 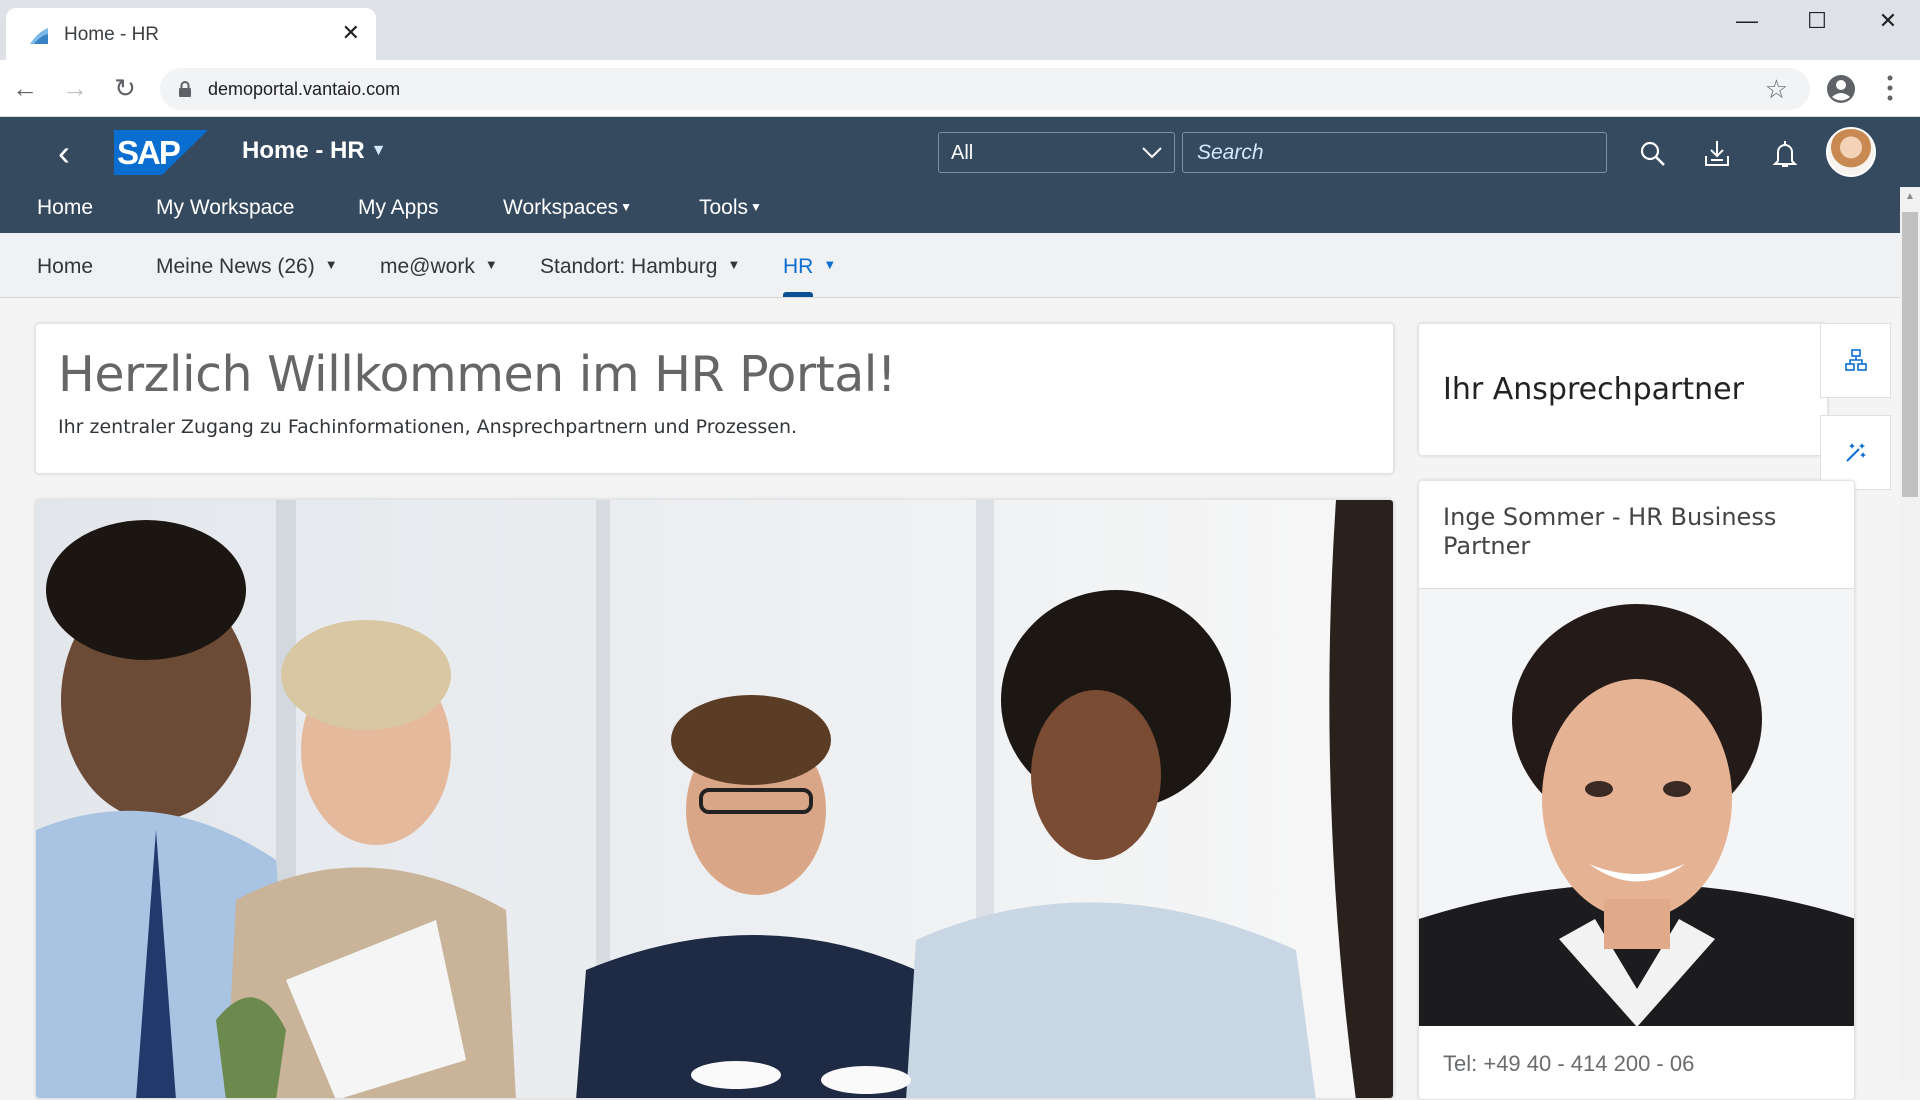 What do you see at coordinates (1841, 89) in the screenshot?
I see `browser-profile-icon` at bounding box center [1841, 89].